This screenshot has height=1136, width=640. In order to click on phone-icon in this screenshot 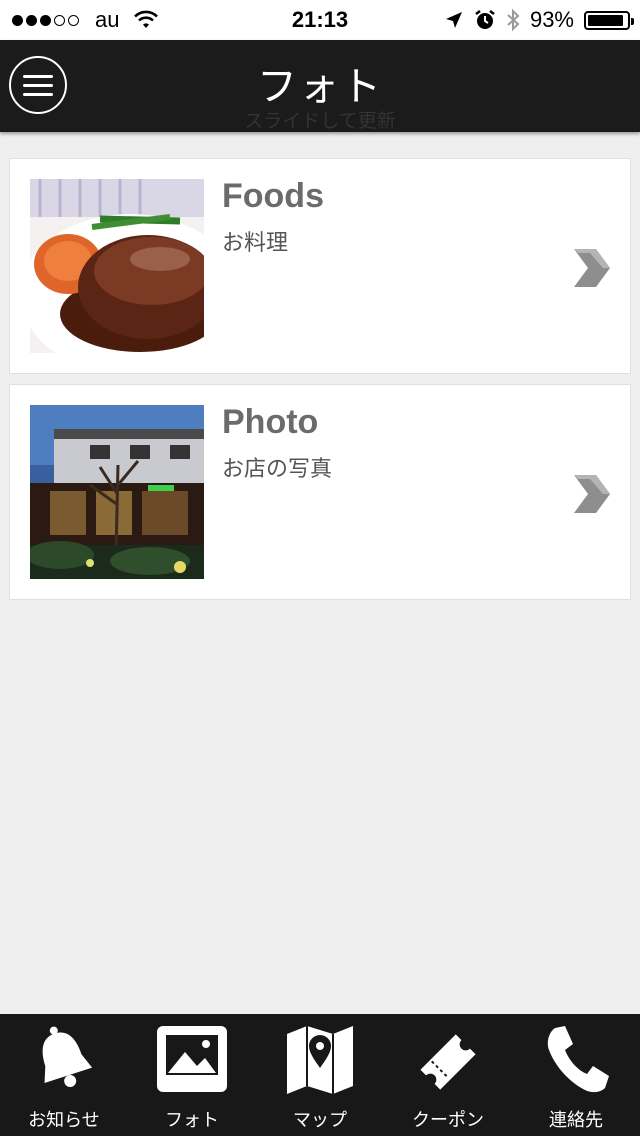, I will do `click(578, 1059)`.